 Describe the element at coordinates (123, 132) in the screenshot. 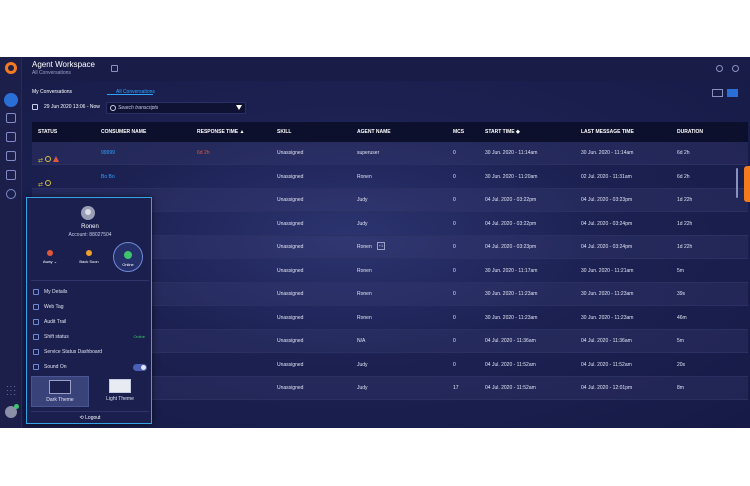

I see `col-consumer-name: CONSUMER NAME` at that location.